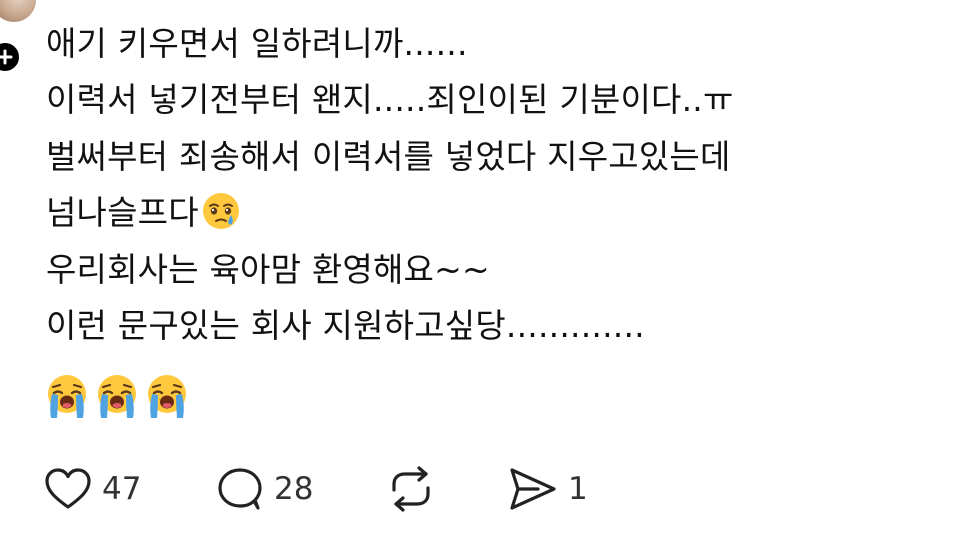  I want to click on send-icon, so click(533, 489).